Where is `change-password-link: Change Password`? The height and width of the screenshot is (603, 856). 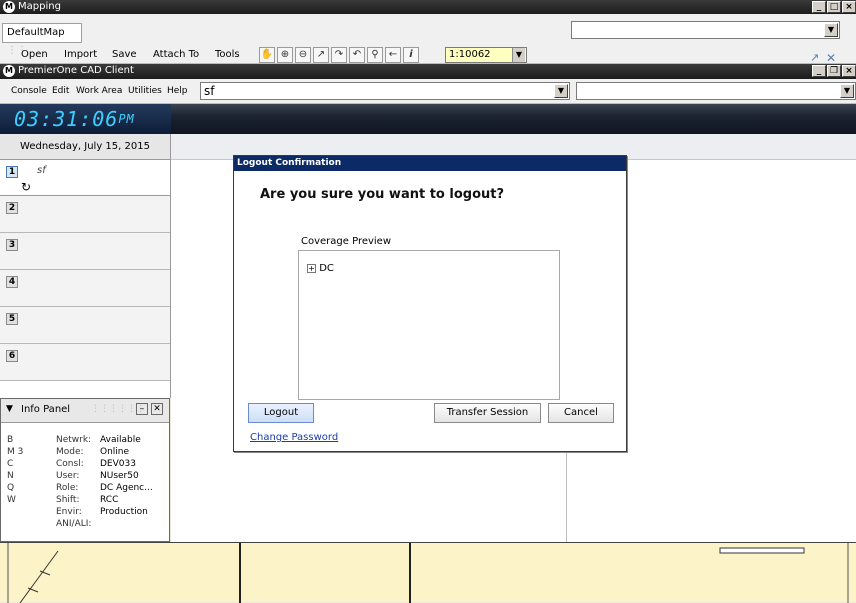
change-password-link: Change Password is located at coordinates (294, 437).